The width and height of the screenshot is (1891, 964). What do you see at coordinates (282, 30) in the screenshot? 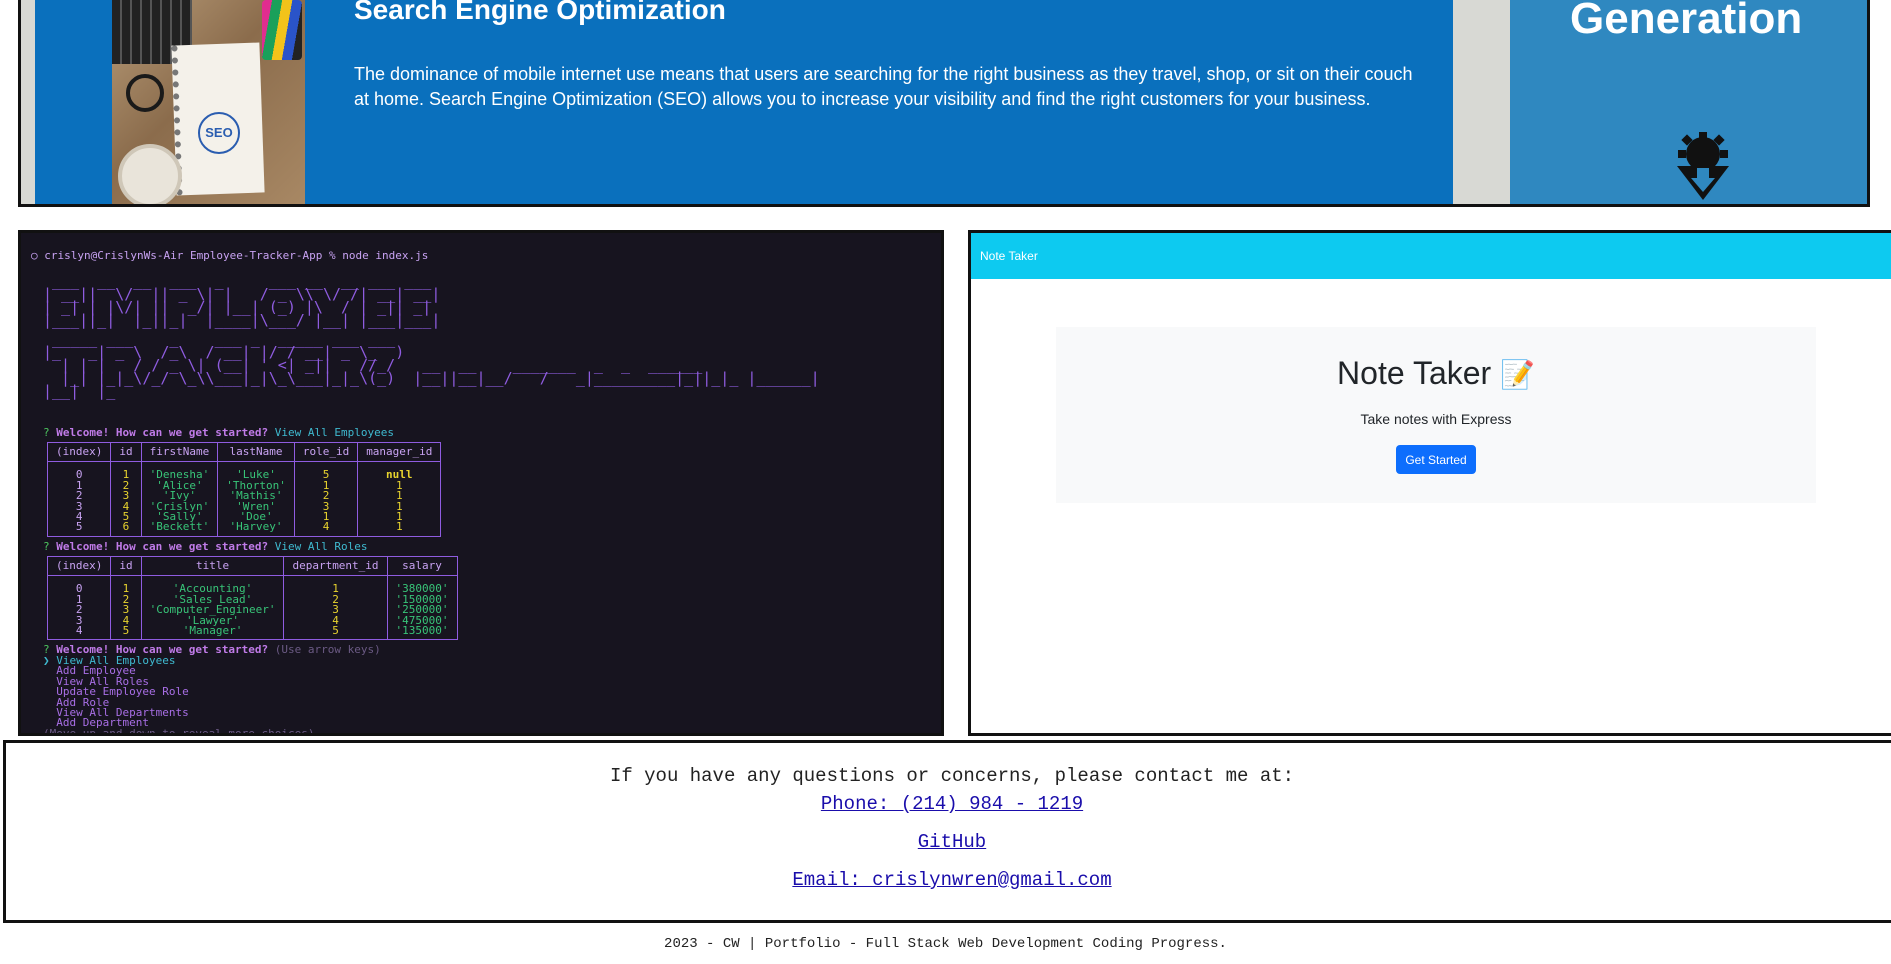
I see `pens-graphic` at bounding box center [282, 30].